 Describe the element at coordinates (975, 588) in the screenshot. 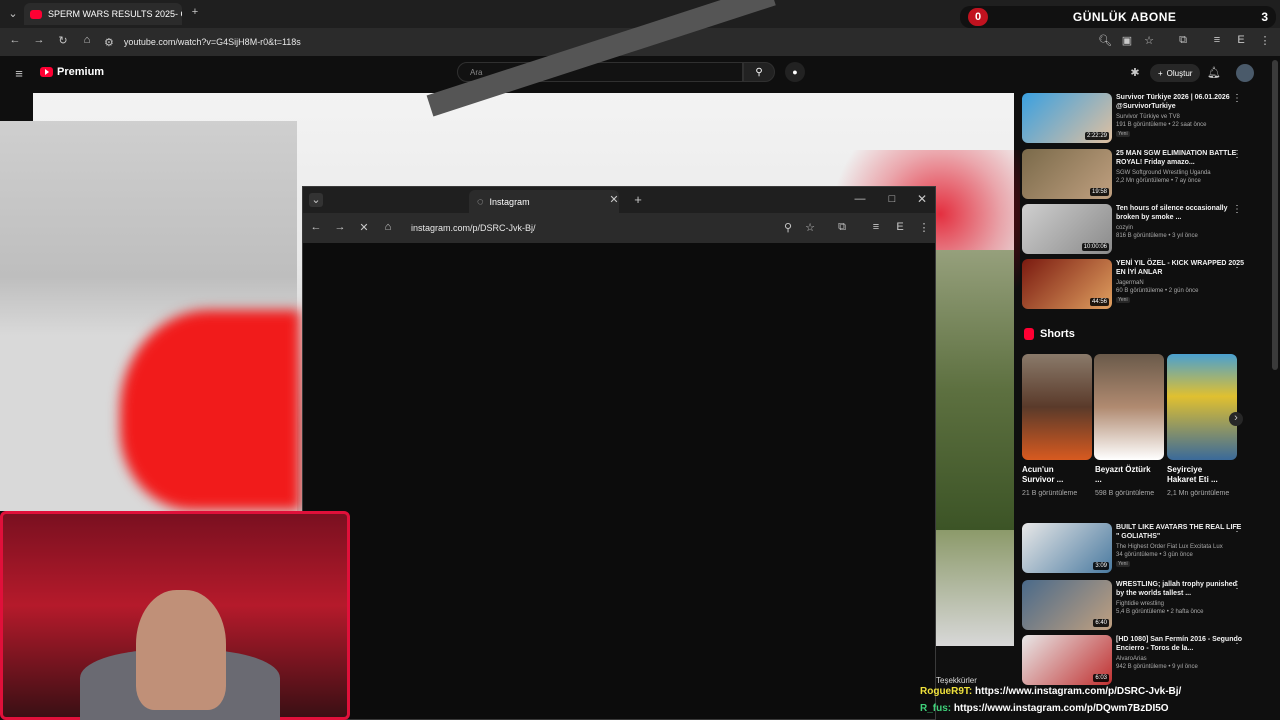

I see `video-frame-field` at that location.